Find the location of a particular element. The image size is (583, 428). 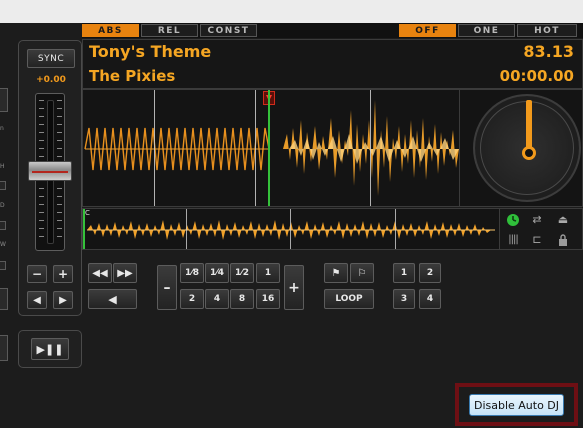

overview-graphic is located at coordinates (291, 230).